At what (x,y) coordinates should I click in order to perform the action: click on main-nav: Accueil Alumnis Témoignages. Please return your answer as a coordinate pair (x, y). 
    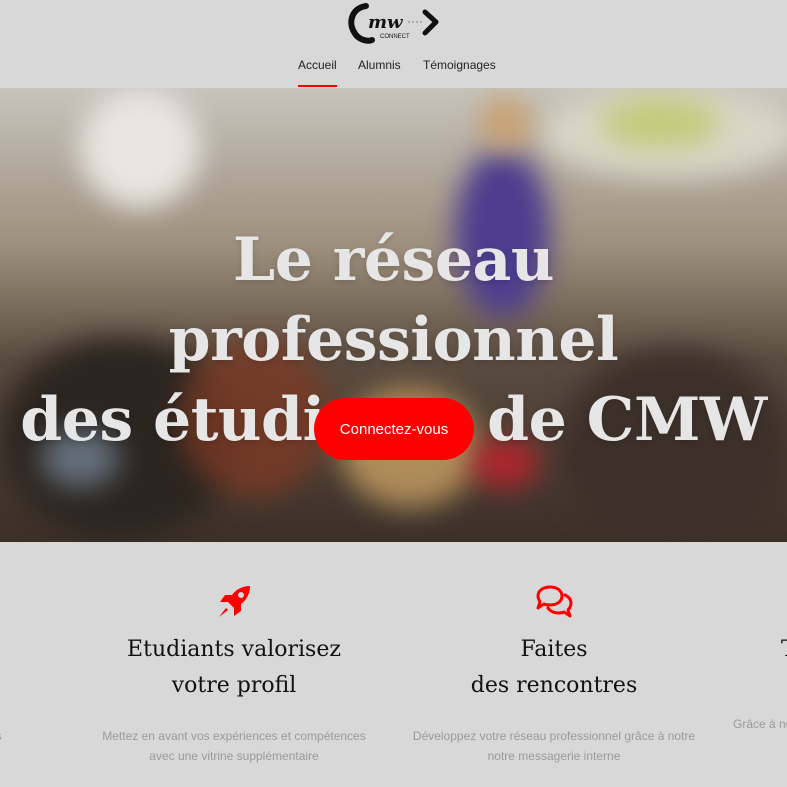
    Looking at the image, I should click on (393, 72).